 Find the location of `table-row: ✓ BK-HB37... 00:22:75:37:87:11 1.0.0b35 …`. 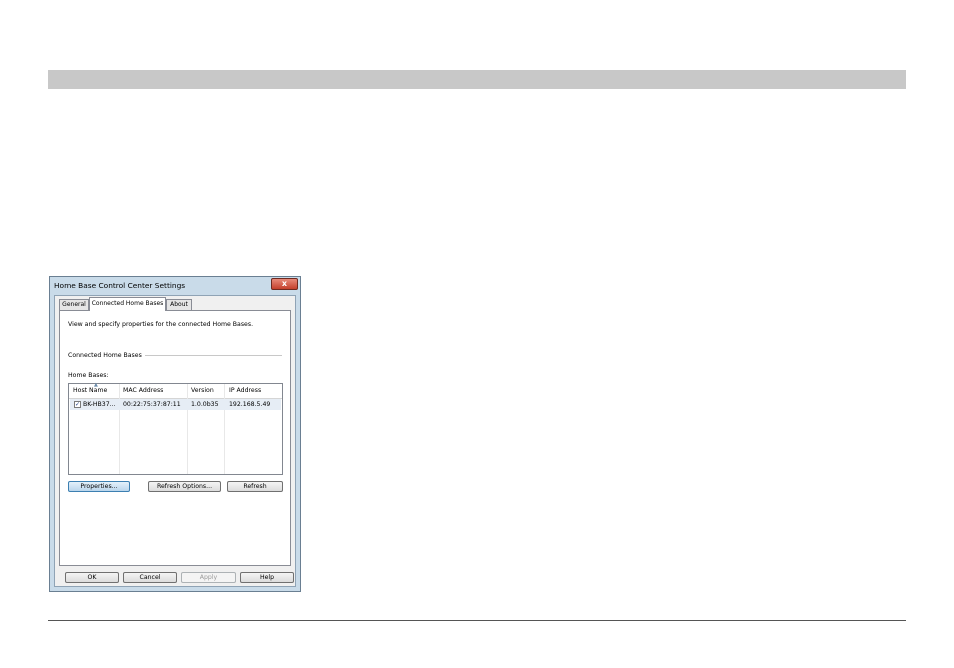

table-row: ✓ BK-HB37... 00:22:75:37:87:11 1.0.0b35 … is located at coordinates (175, 404).